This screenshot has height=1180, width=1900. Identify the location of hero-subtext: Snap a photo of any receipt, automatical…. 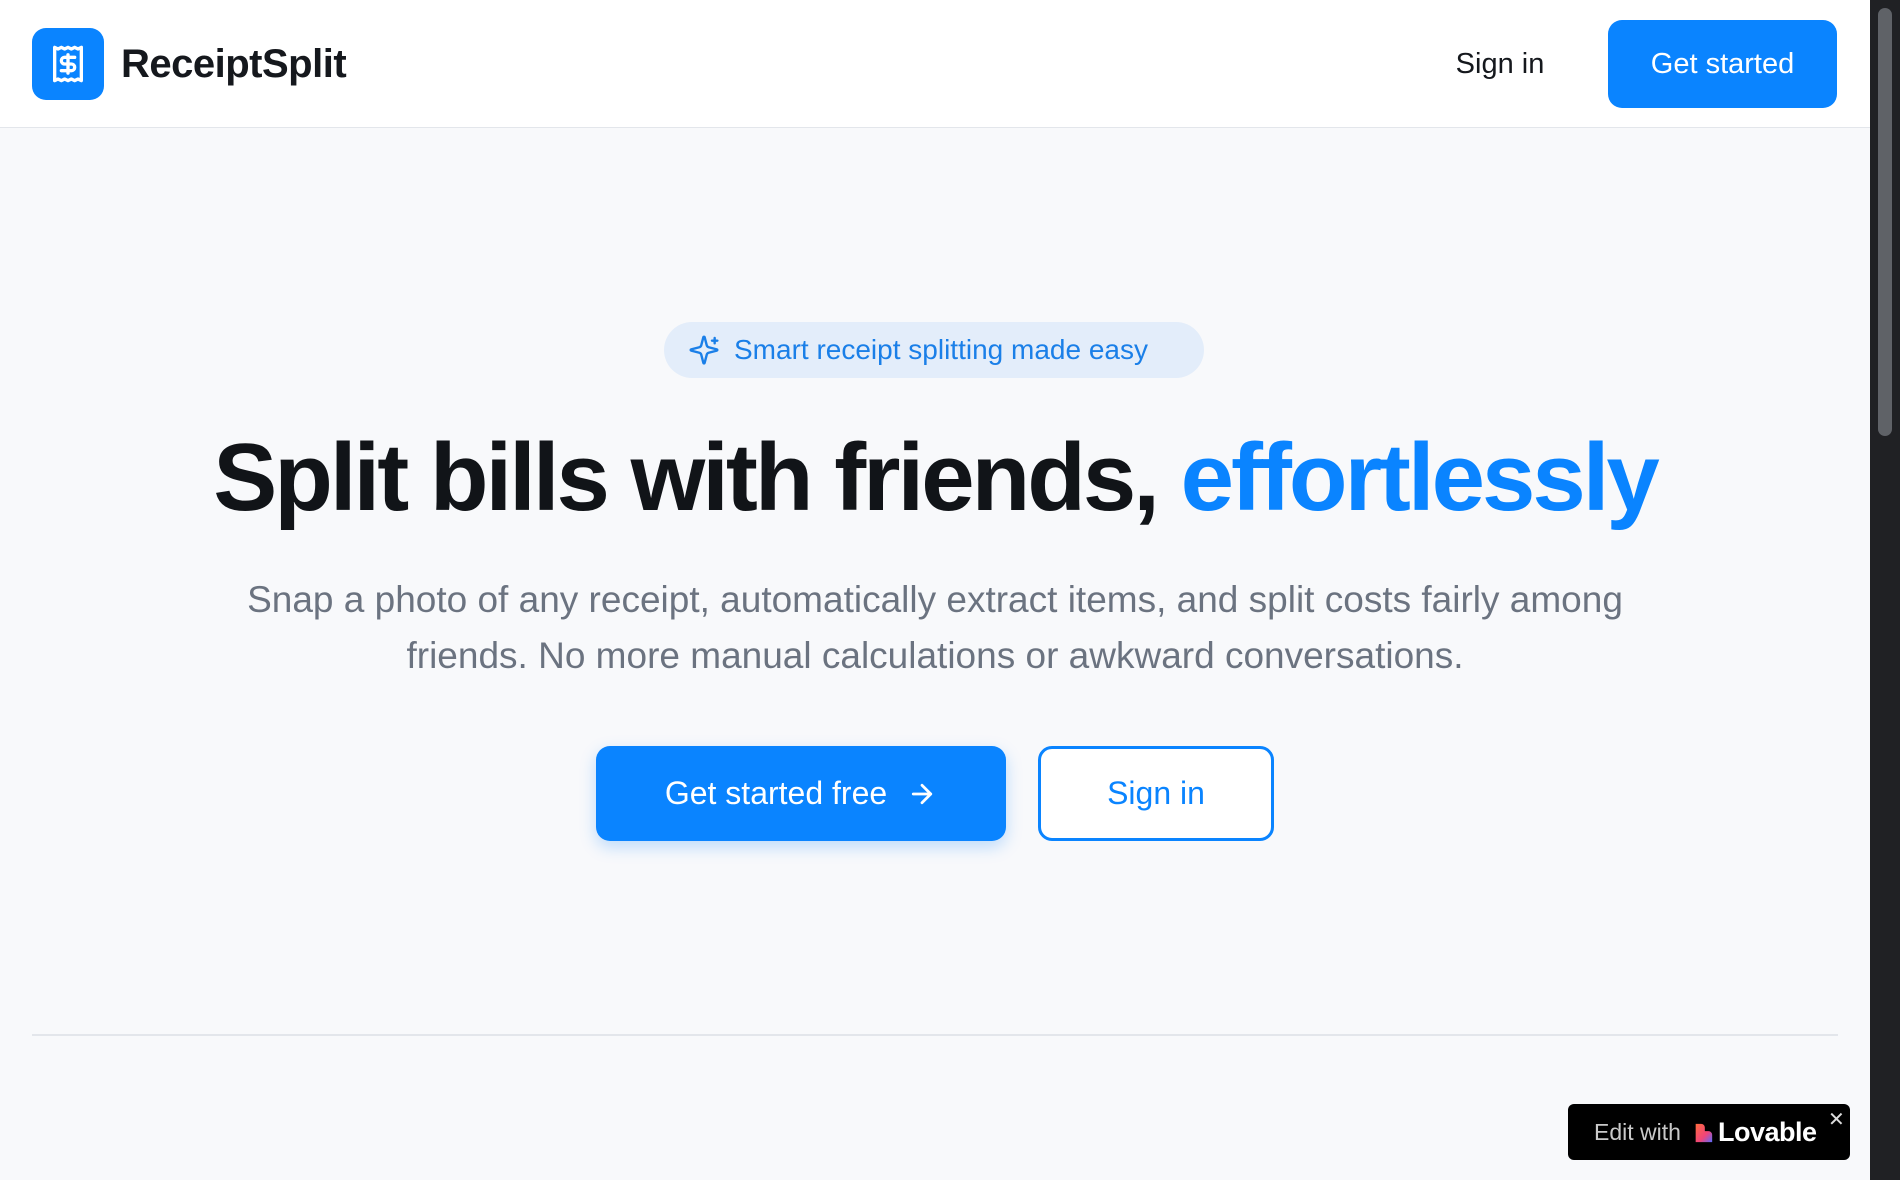
(935, 627).